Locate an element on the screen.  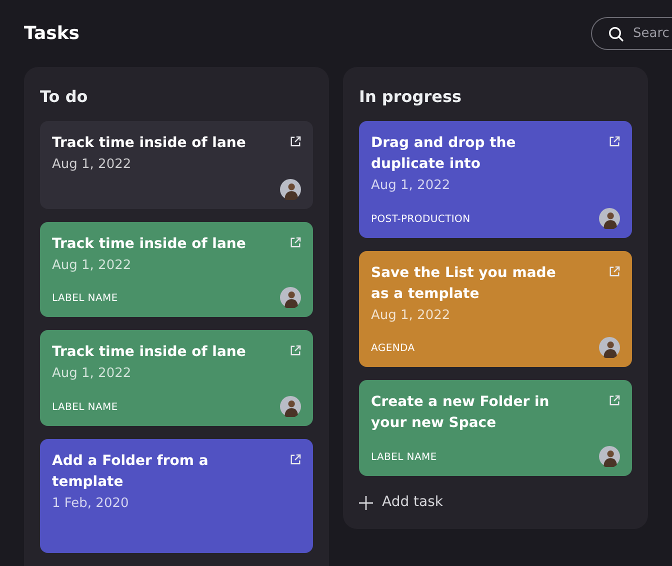
lane-title: To do is located at coordinates (64, 97).